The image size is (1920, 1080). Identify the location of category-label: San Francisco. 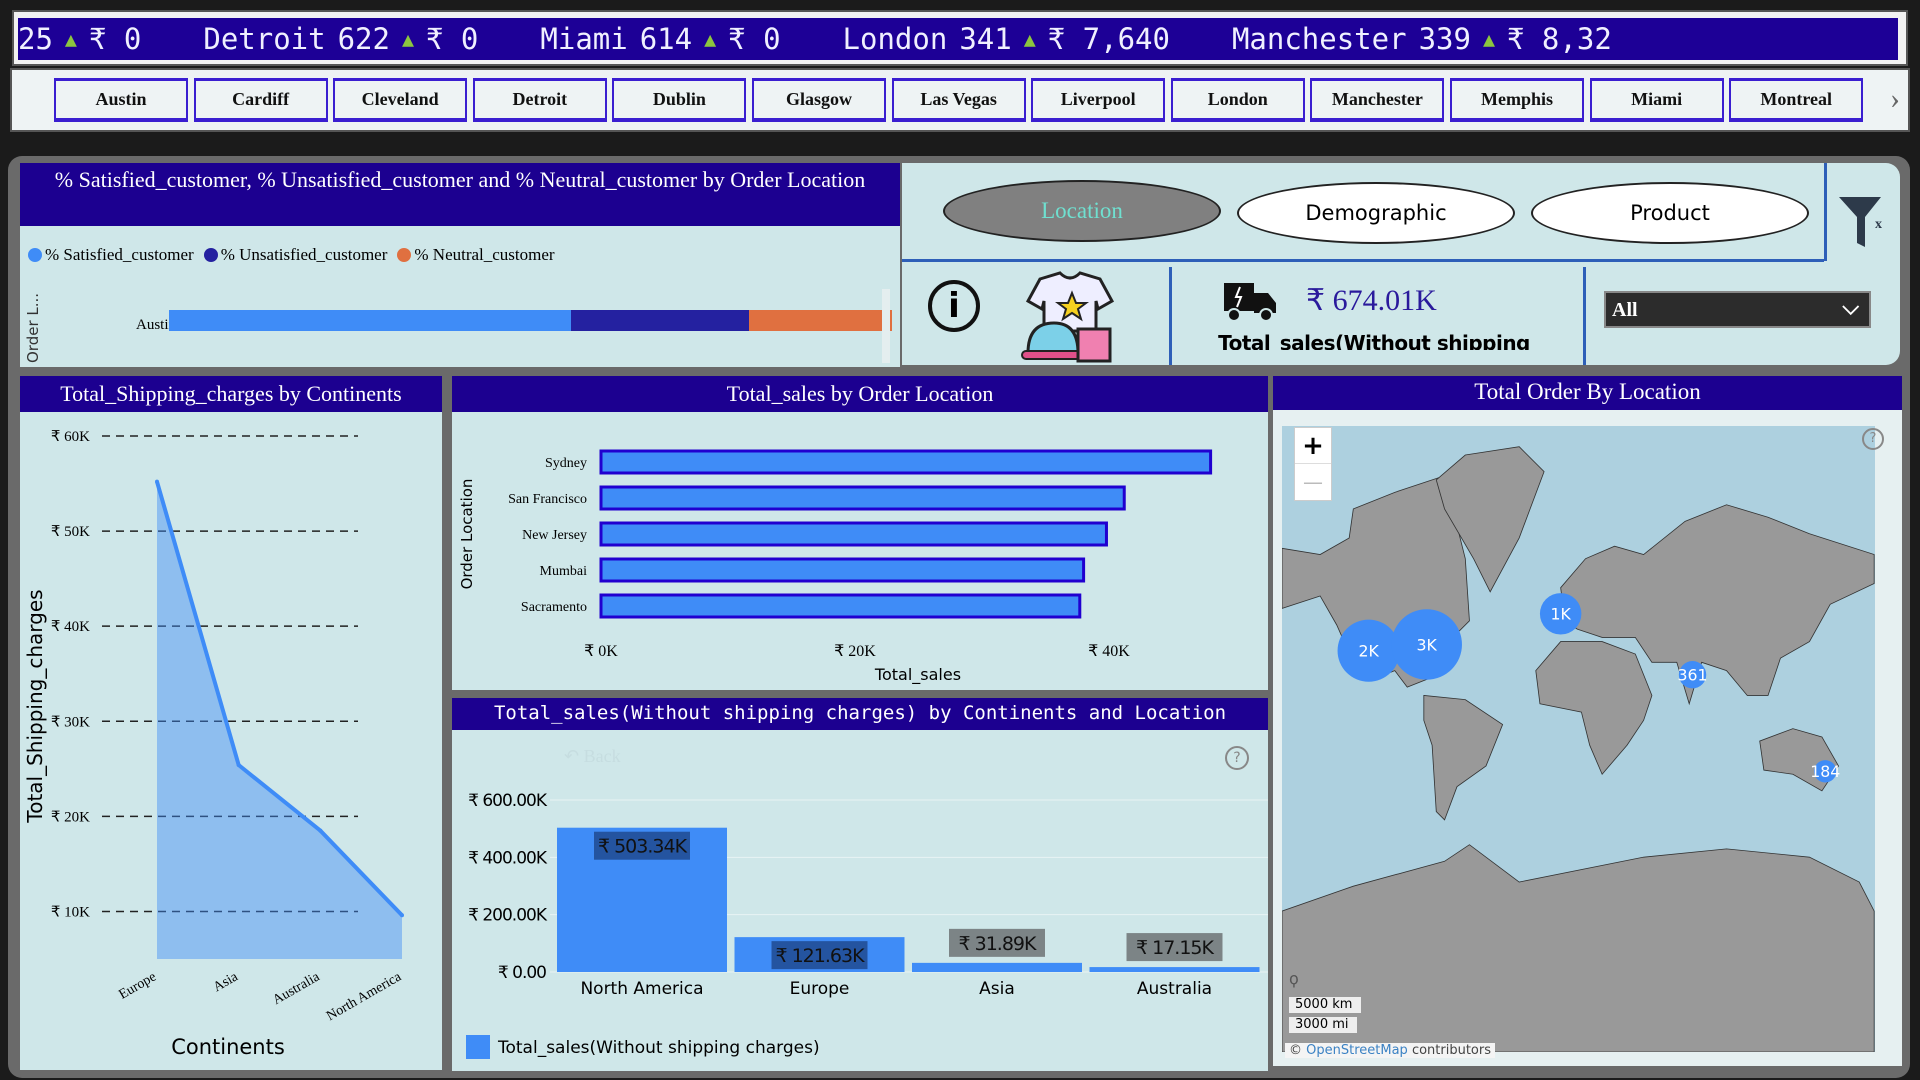
(547, 499).